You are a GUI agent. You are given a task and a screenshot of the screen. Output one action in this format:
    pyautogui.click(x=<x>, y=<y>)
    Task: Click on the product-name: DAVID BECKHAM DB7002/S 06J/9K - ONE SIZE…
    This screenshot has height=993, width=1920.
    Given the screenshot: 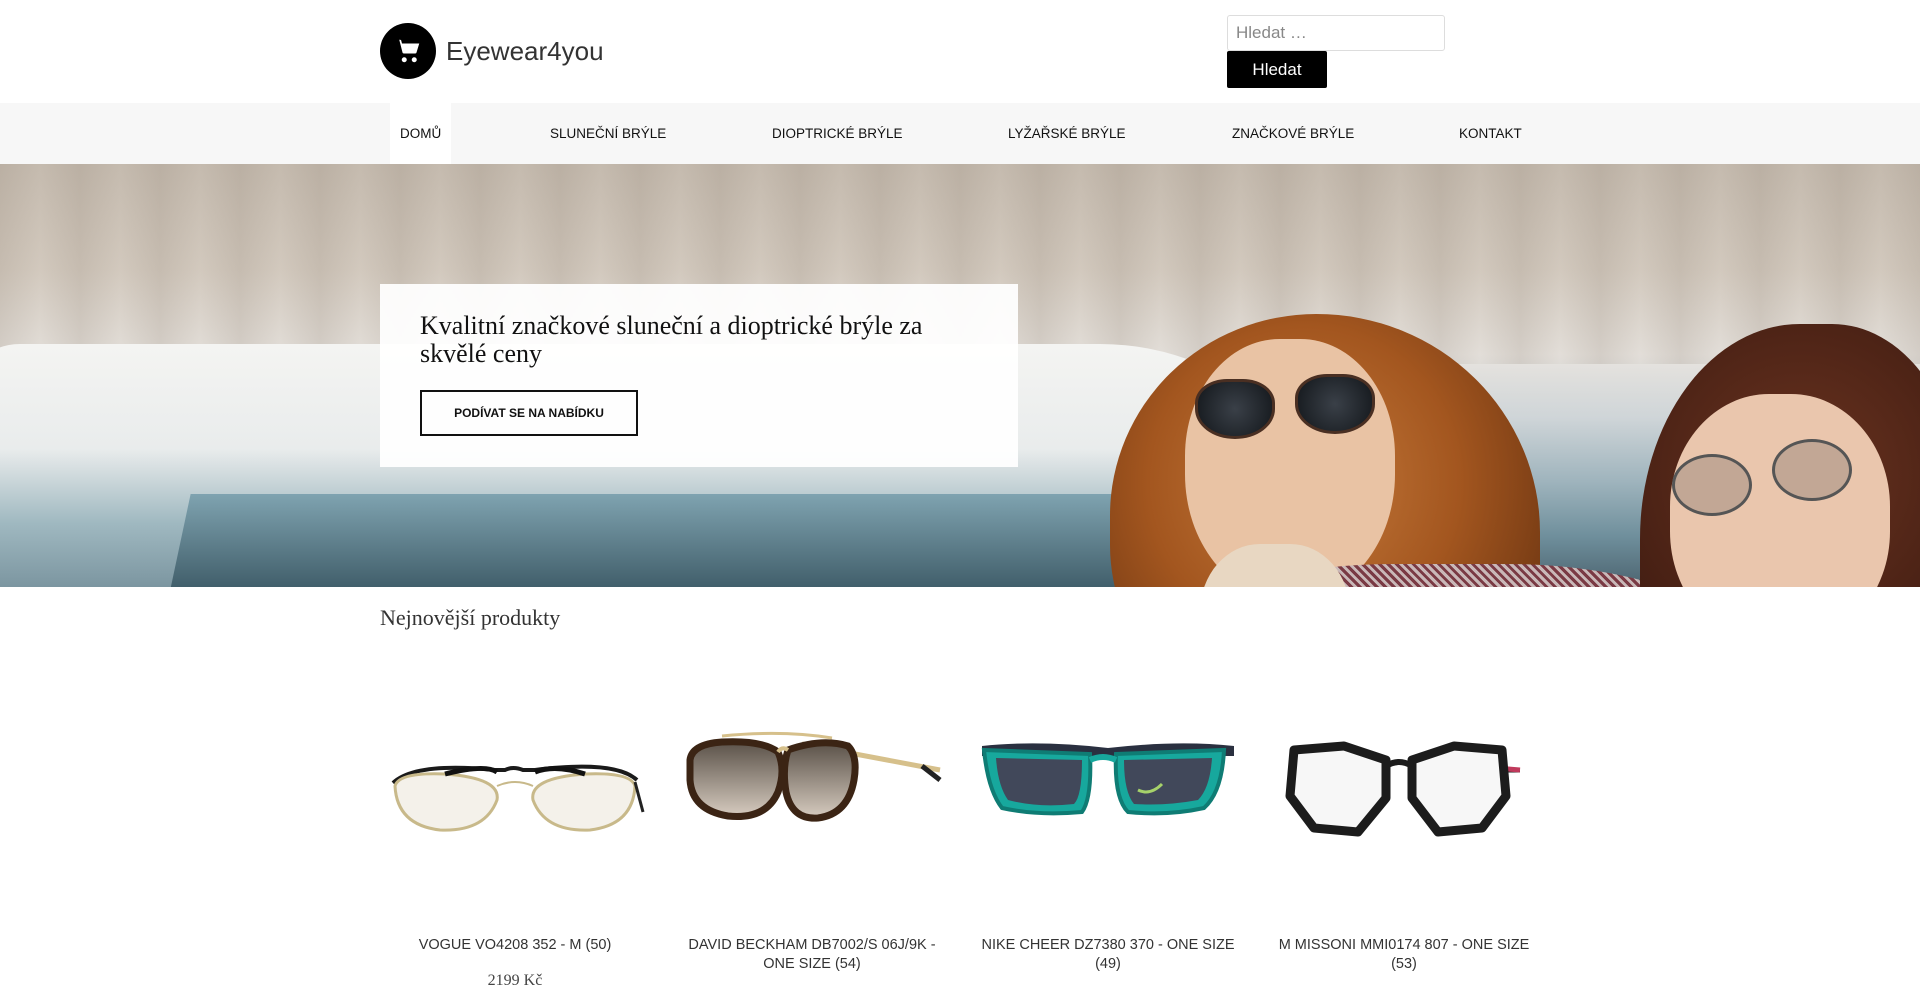 What is the action you would take?
    pyautogui.click(x=812, y=955)
    